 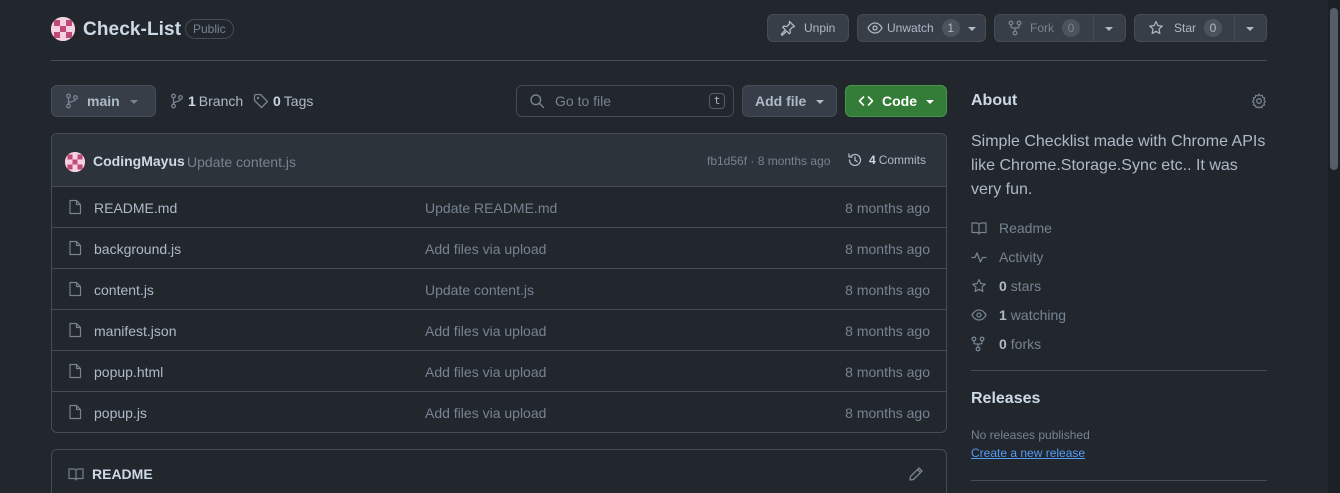 I want to click on branch-selector: main, so click(x=103, y=101).